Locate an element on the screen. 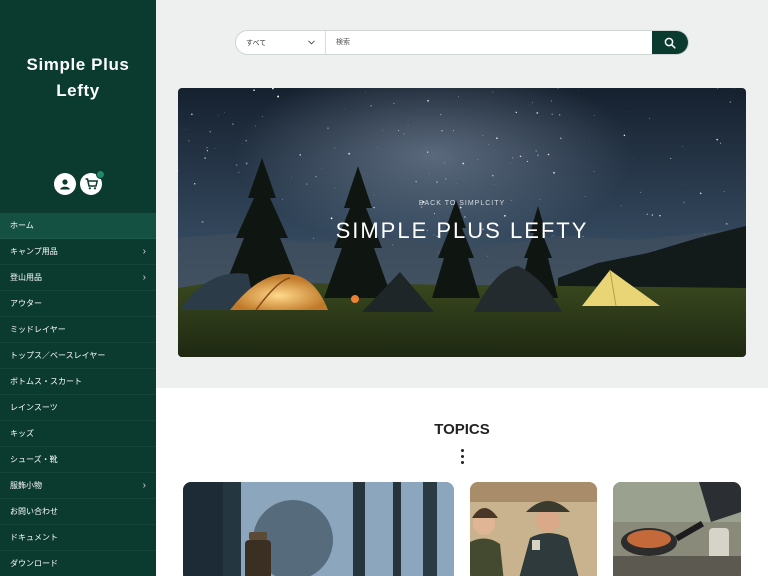  header-icons is located at coordinates (79, 182).